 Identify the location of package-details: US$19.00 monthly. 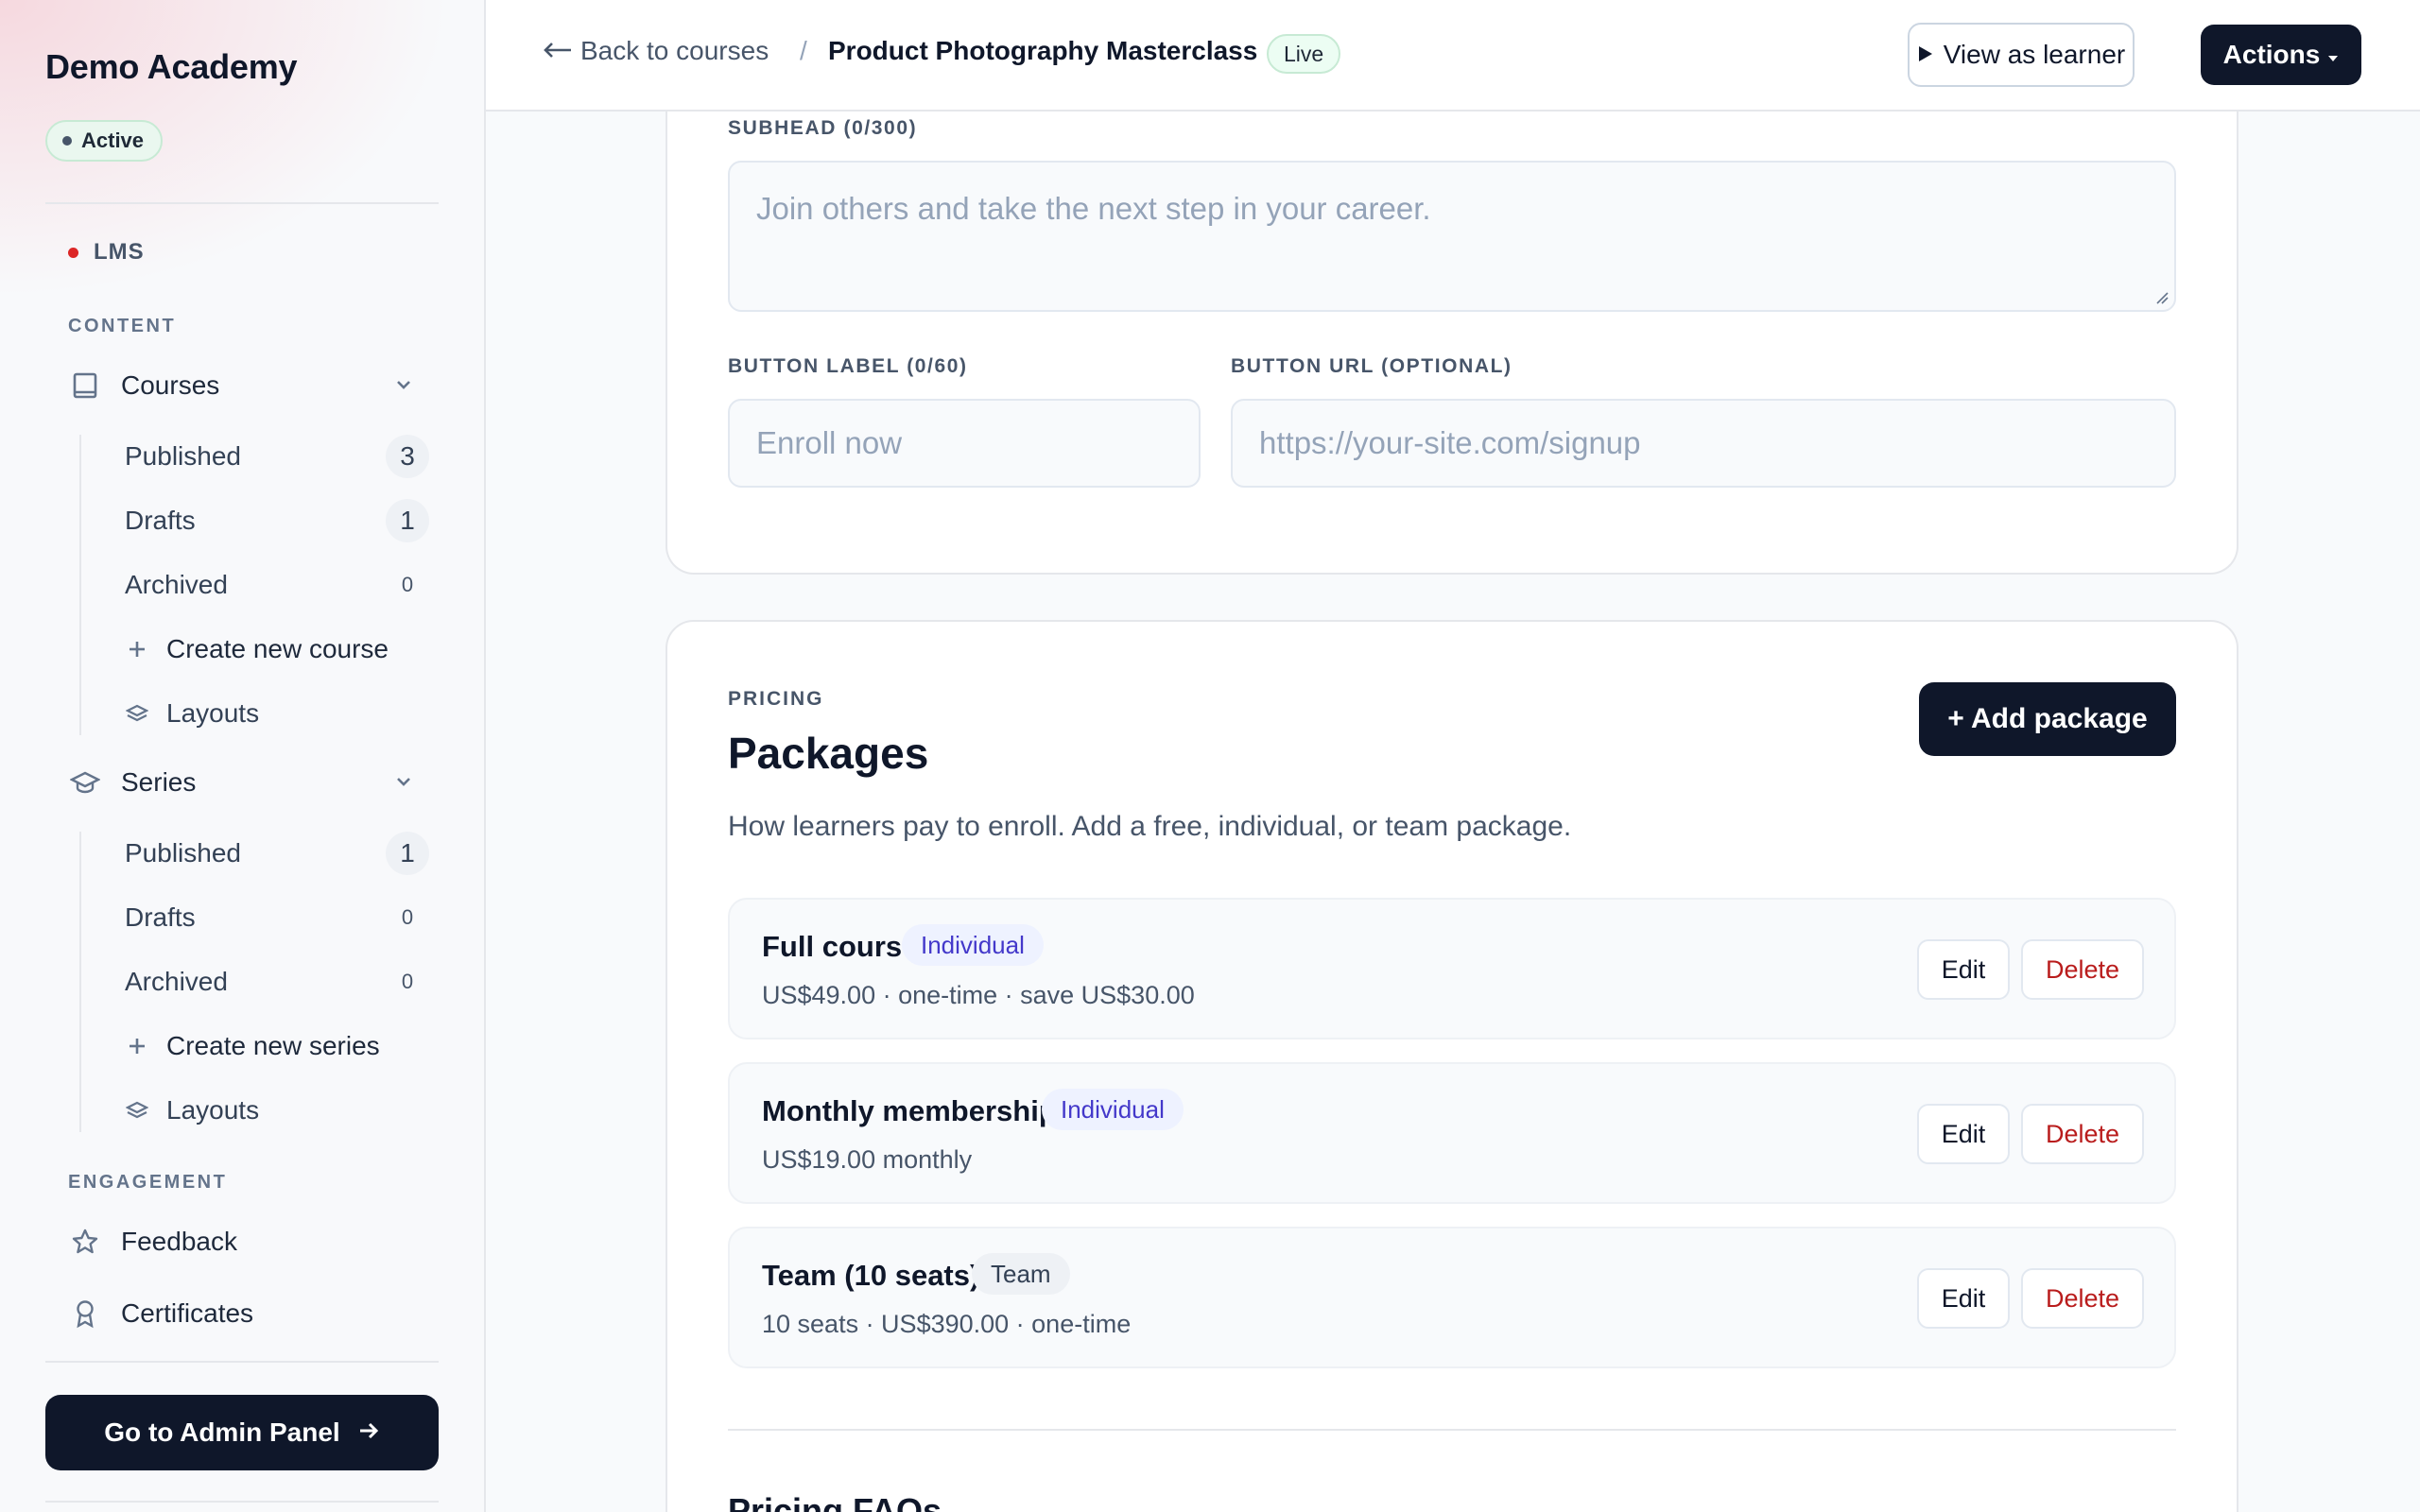
(867, 1159).